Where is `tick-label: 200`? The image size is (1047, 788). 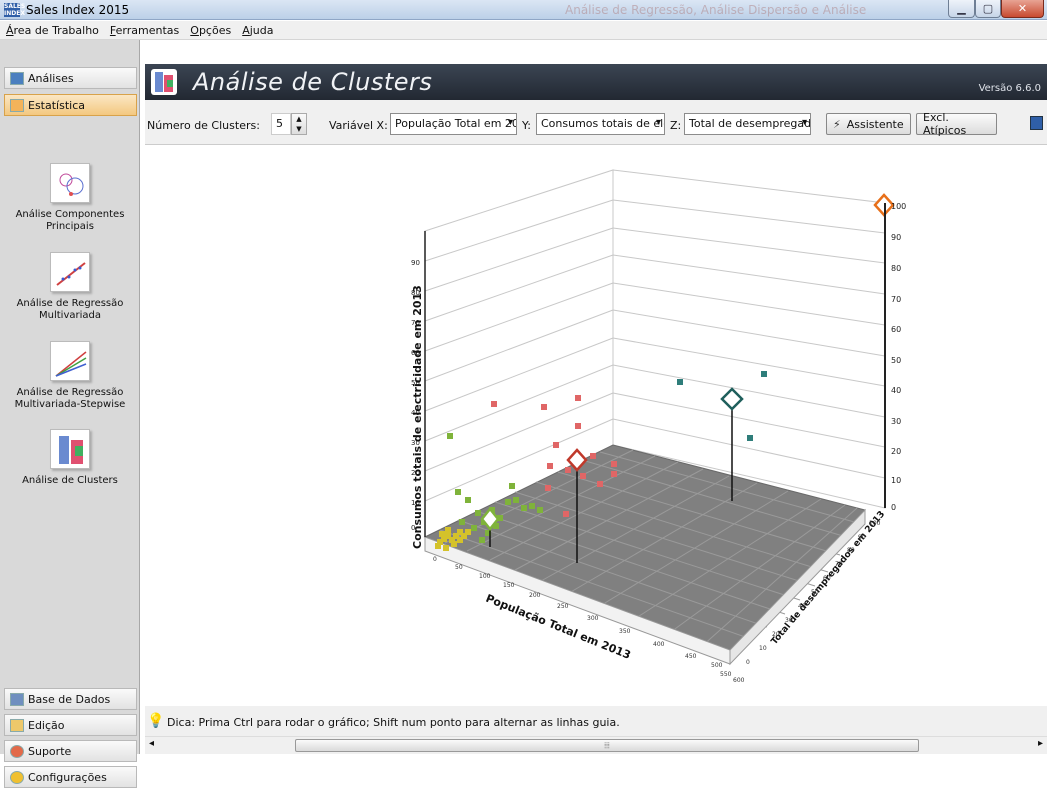
tick-label: 200 is located at coordinates (535, 595).